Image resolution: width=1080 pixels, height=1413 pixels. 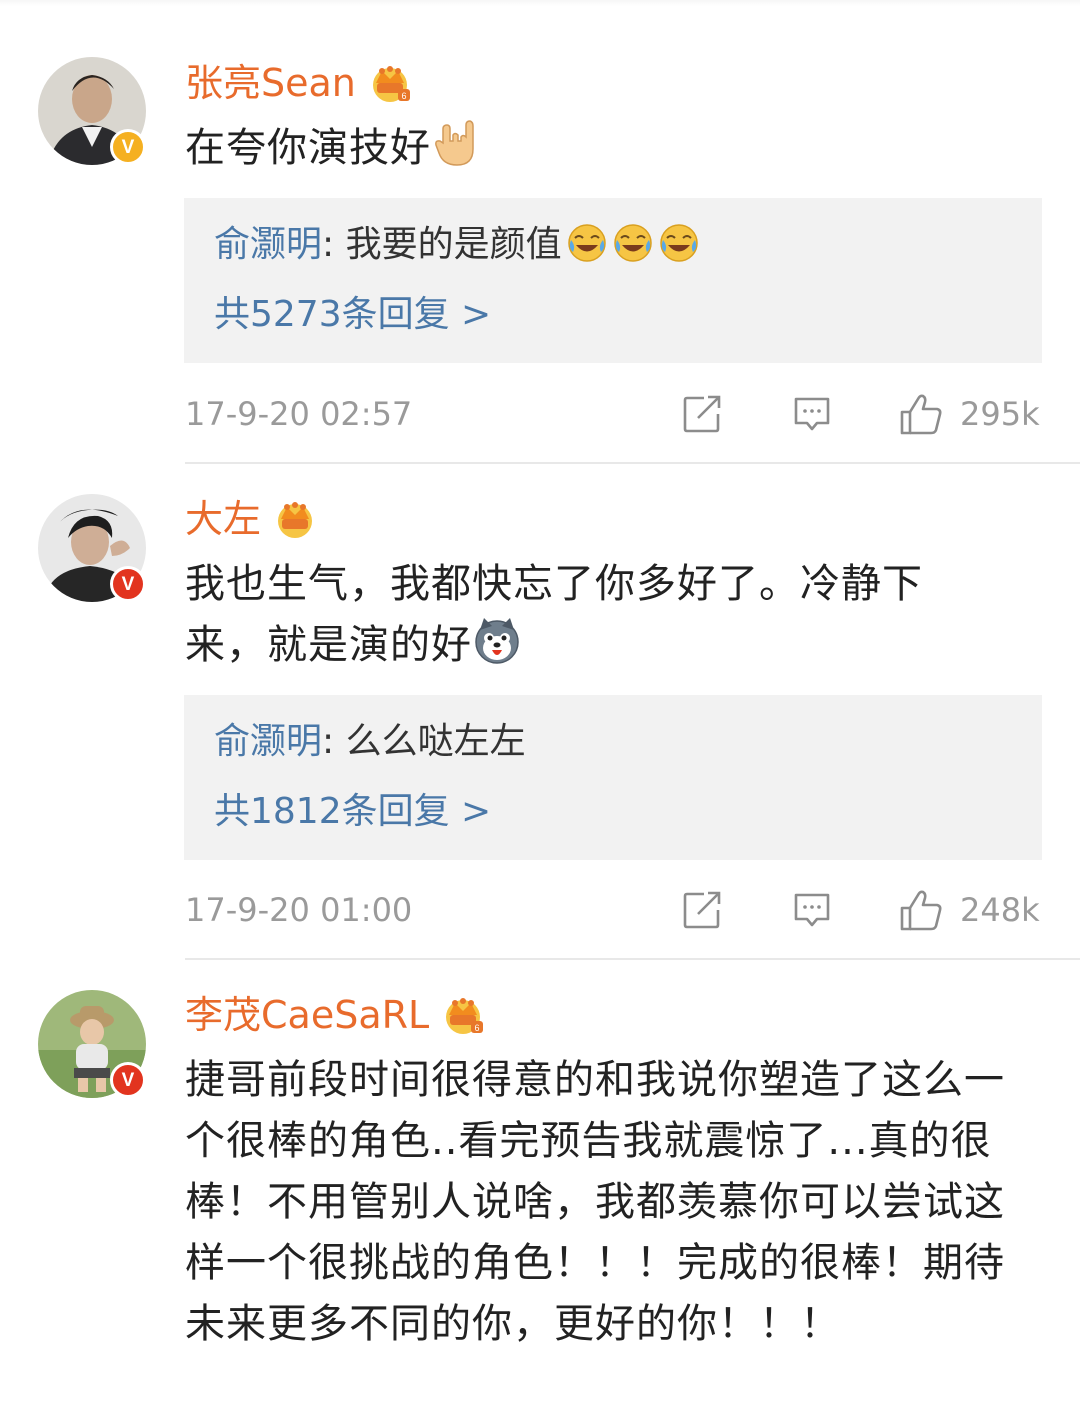 I want to click on like-count: 295k, so click(x=1000, y=414).